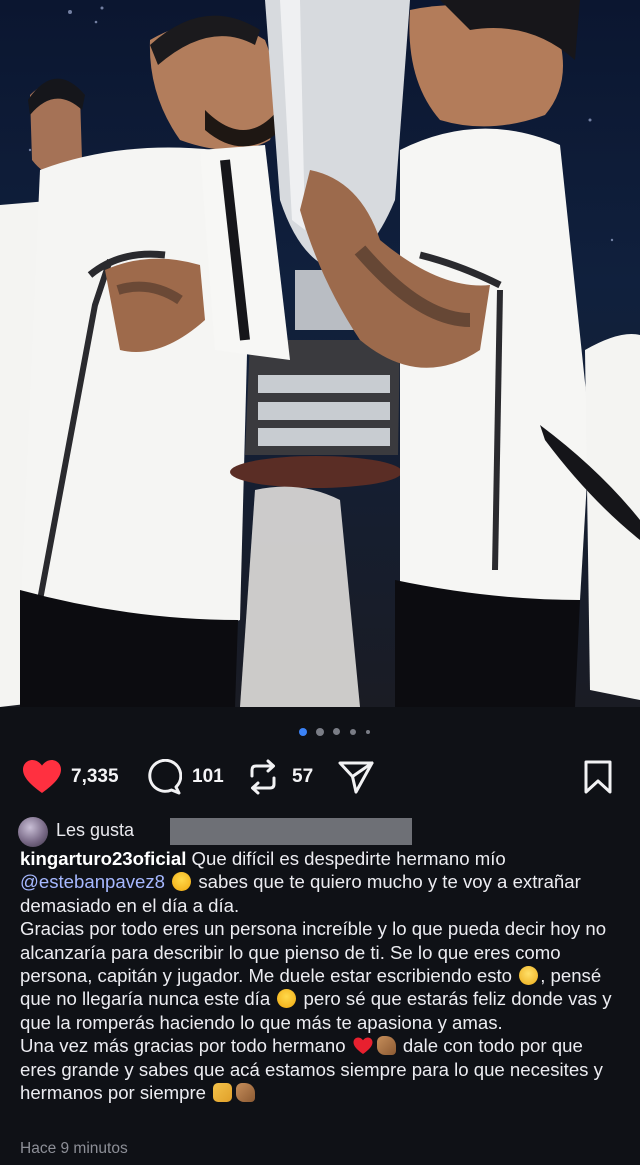  Describe the element at coordinates (103, 858) in the screenshot. I see `caption-username: kingarturo23oficial` at that location.